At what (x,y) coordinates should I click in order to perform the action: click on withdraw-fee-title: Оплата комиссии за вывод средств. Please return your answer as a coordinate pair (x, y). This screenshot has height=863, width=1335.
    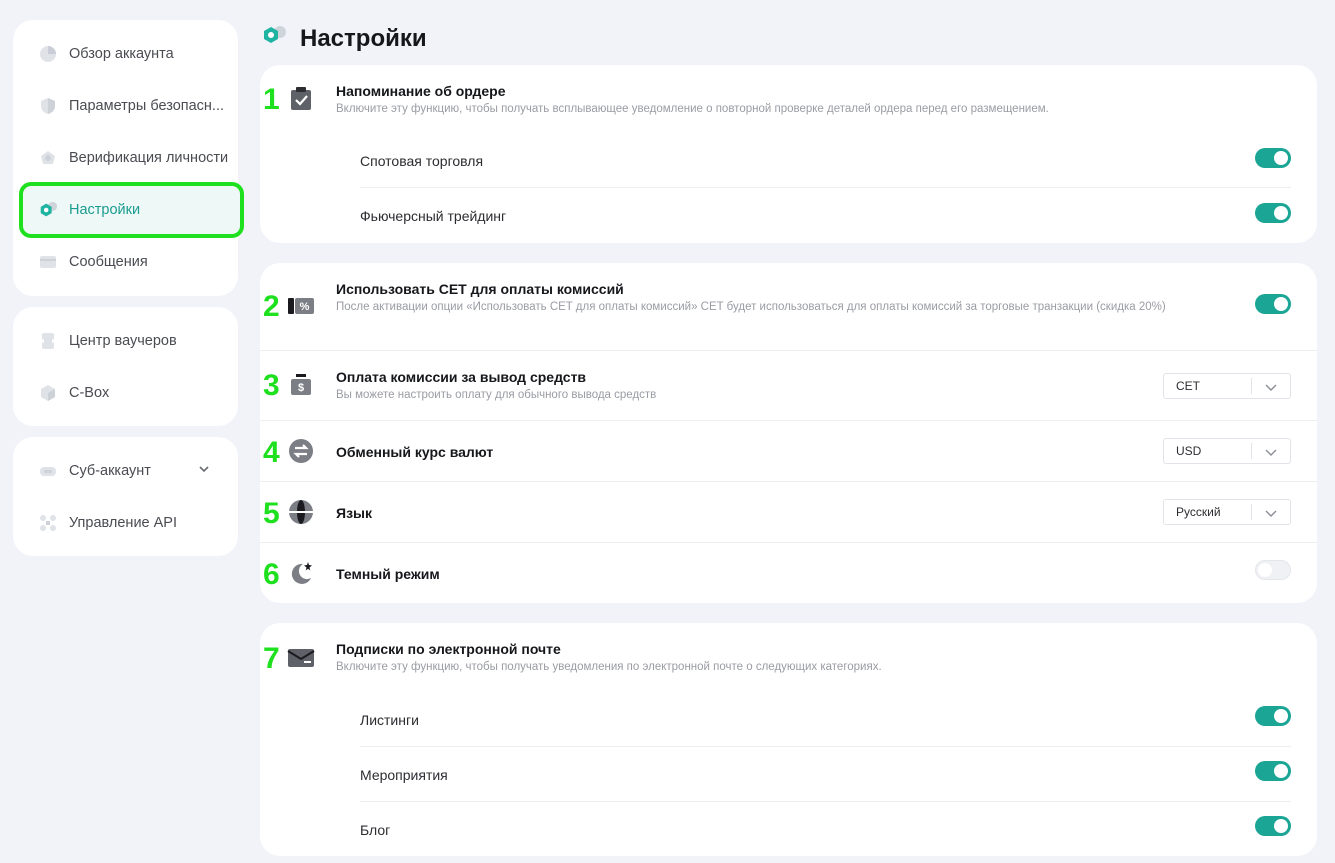
    Looking at the image, I should click on (461, 377).